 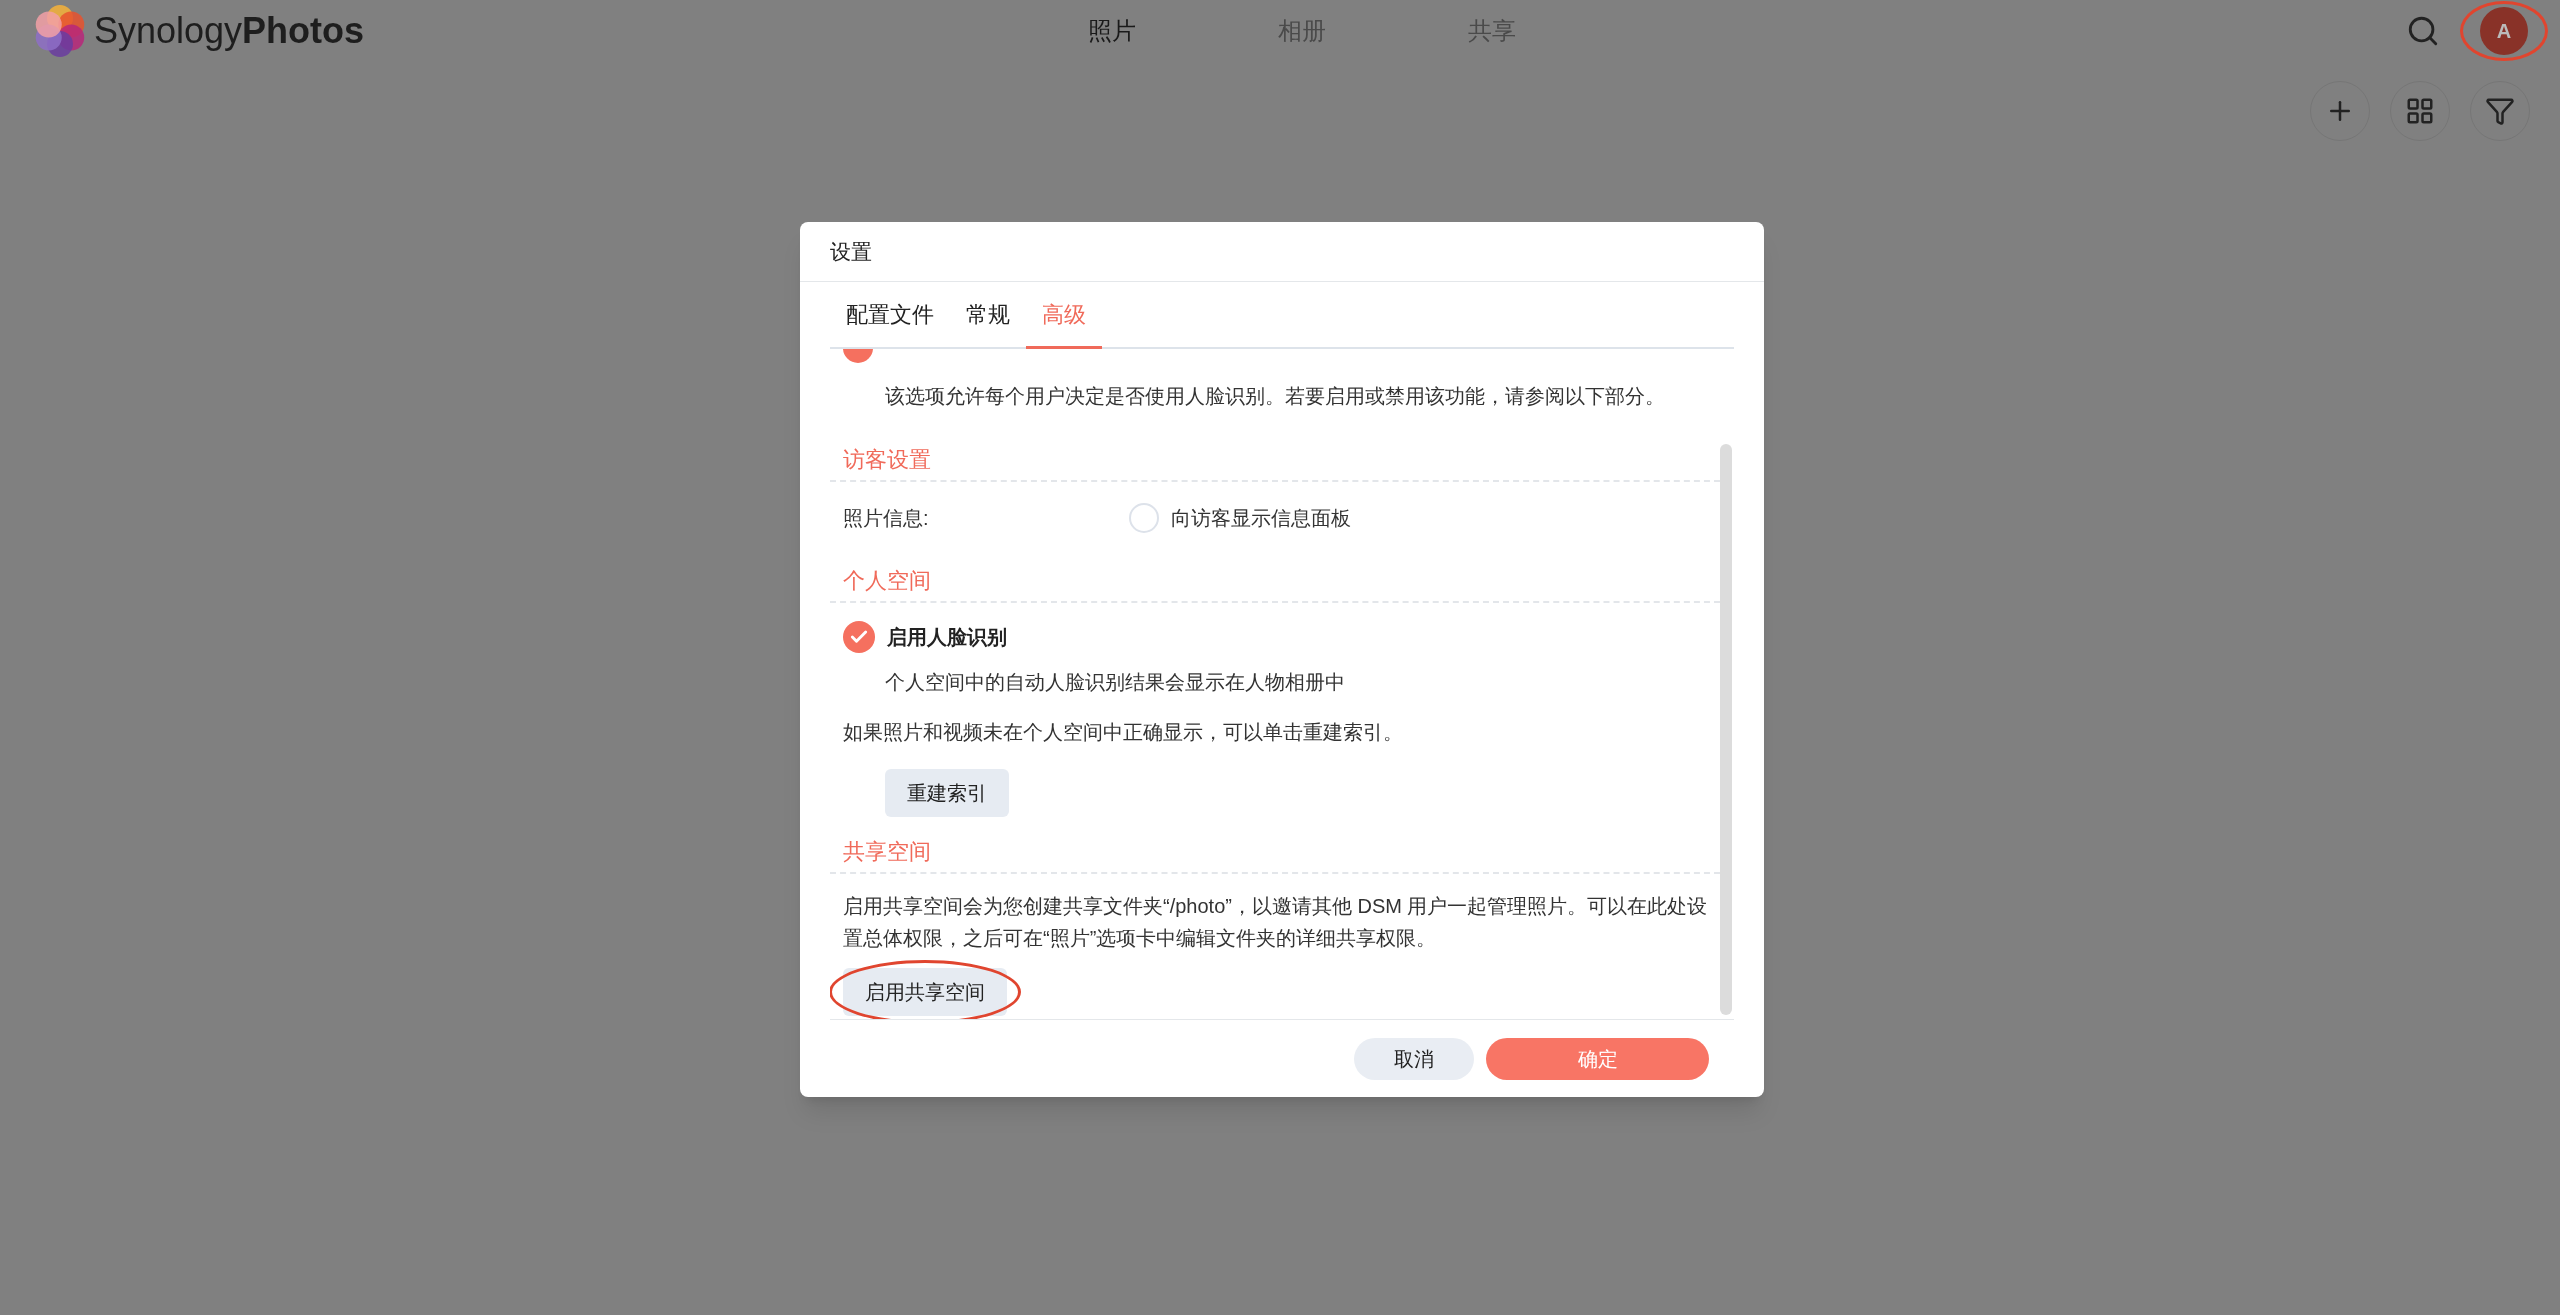 What do you see at coordinates (947, 637) in the screenshot?
I see `checkbox-label: 启用人脸识别` at bounding box center [947, 637].